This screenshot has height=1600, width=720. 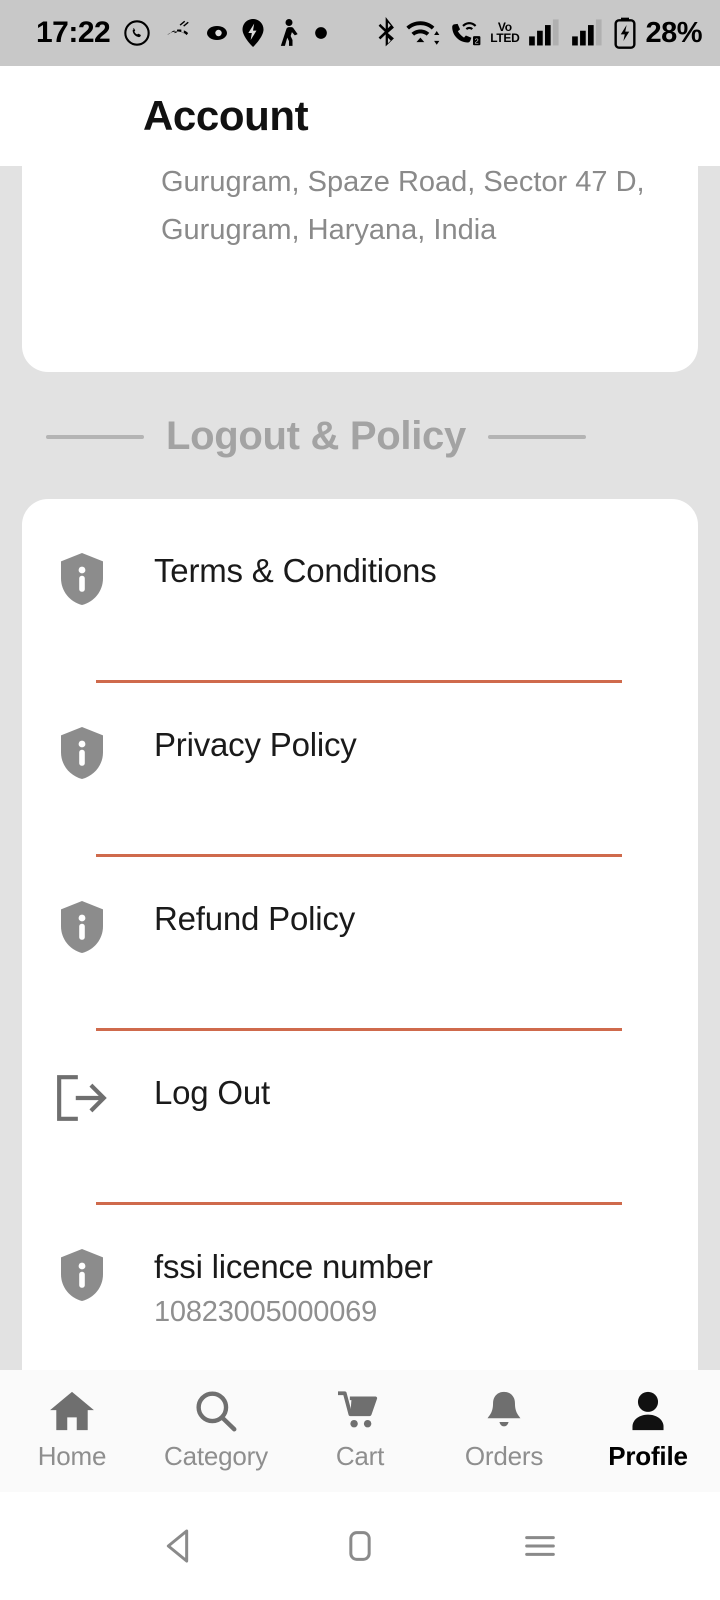 What do you see at coordinates (265, 1312) in the screenshot?
I see `fssi-licence-number-value: 10823005000069` at bounding box center [265, 1312].